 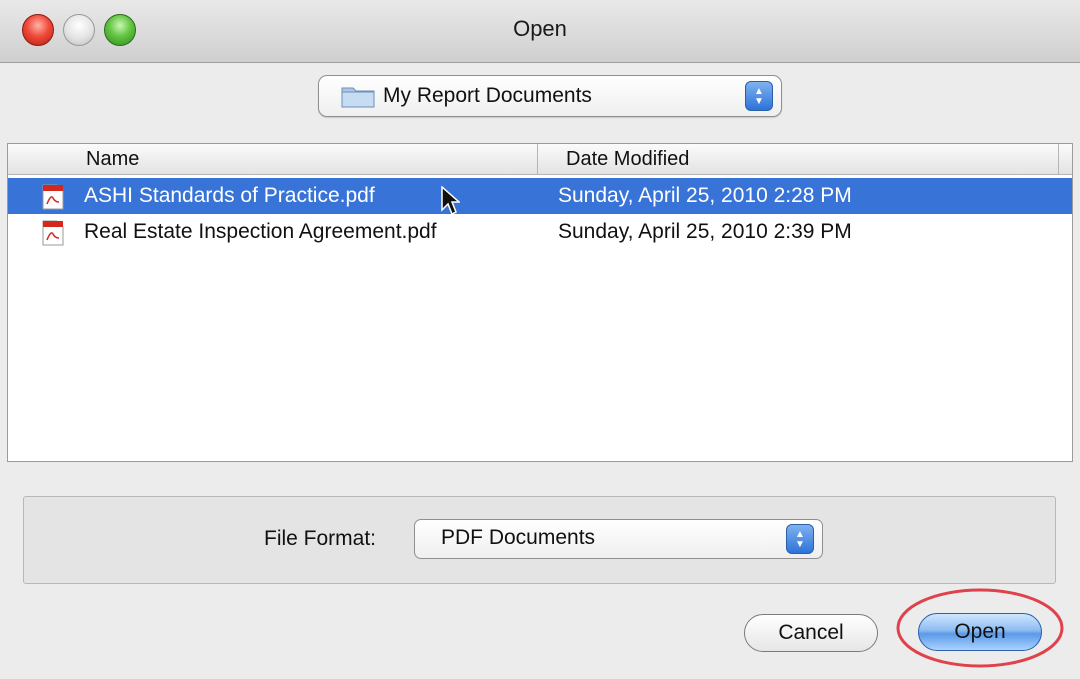 I want to click on location-popup-arrows-icon: ▲ ▼, so click(x=759, y=96).